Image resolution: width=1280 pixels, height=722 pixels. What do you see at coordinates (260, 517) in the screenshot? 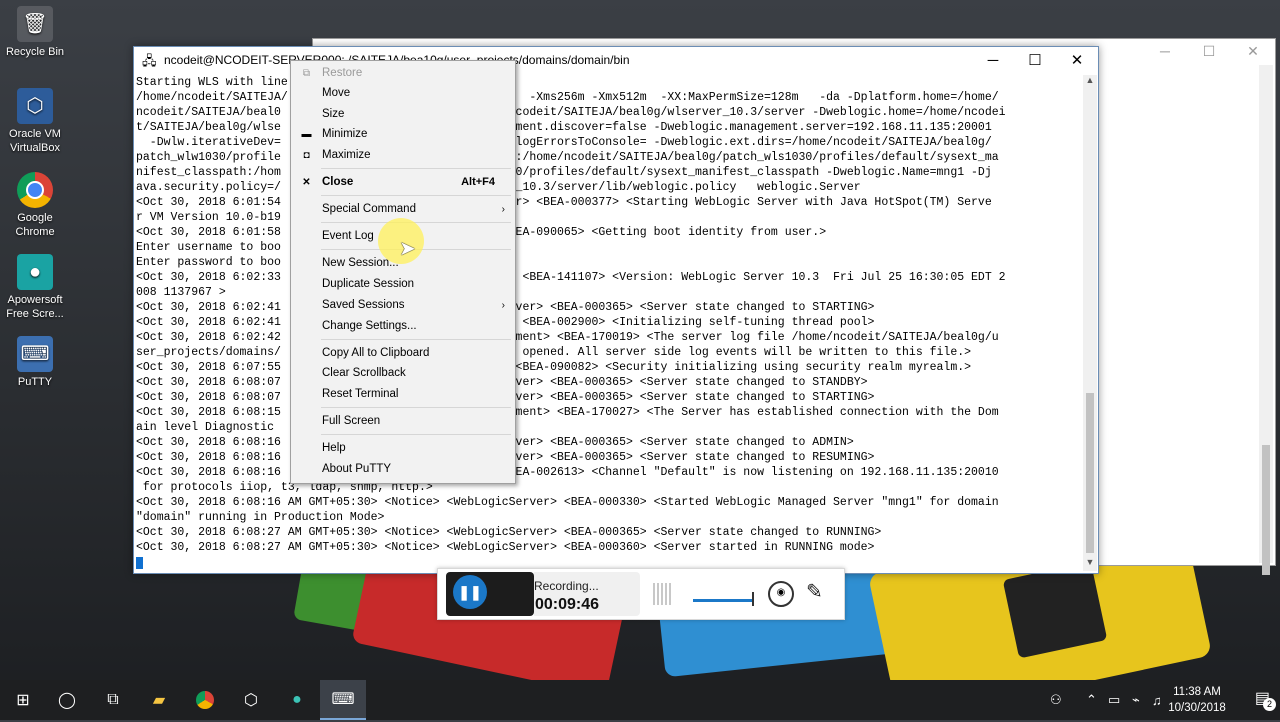
I see `terminal-line: "domain" running in Production Mode>` at bounding box center [260, 517].